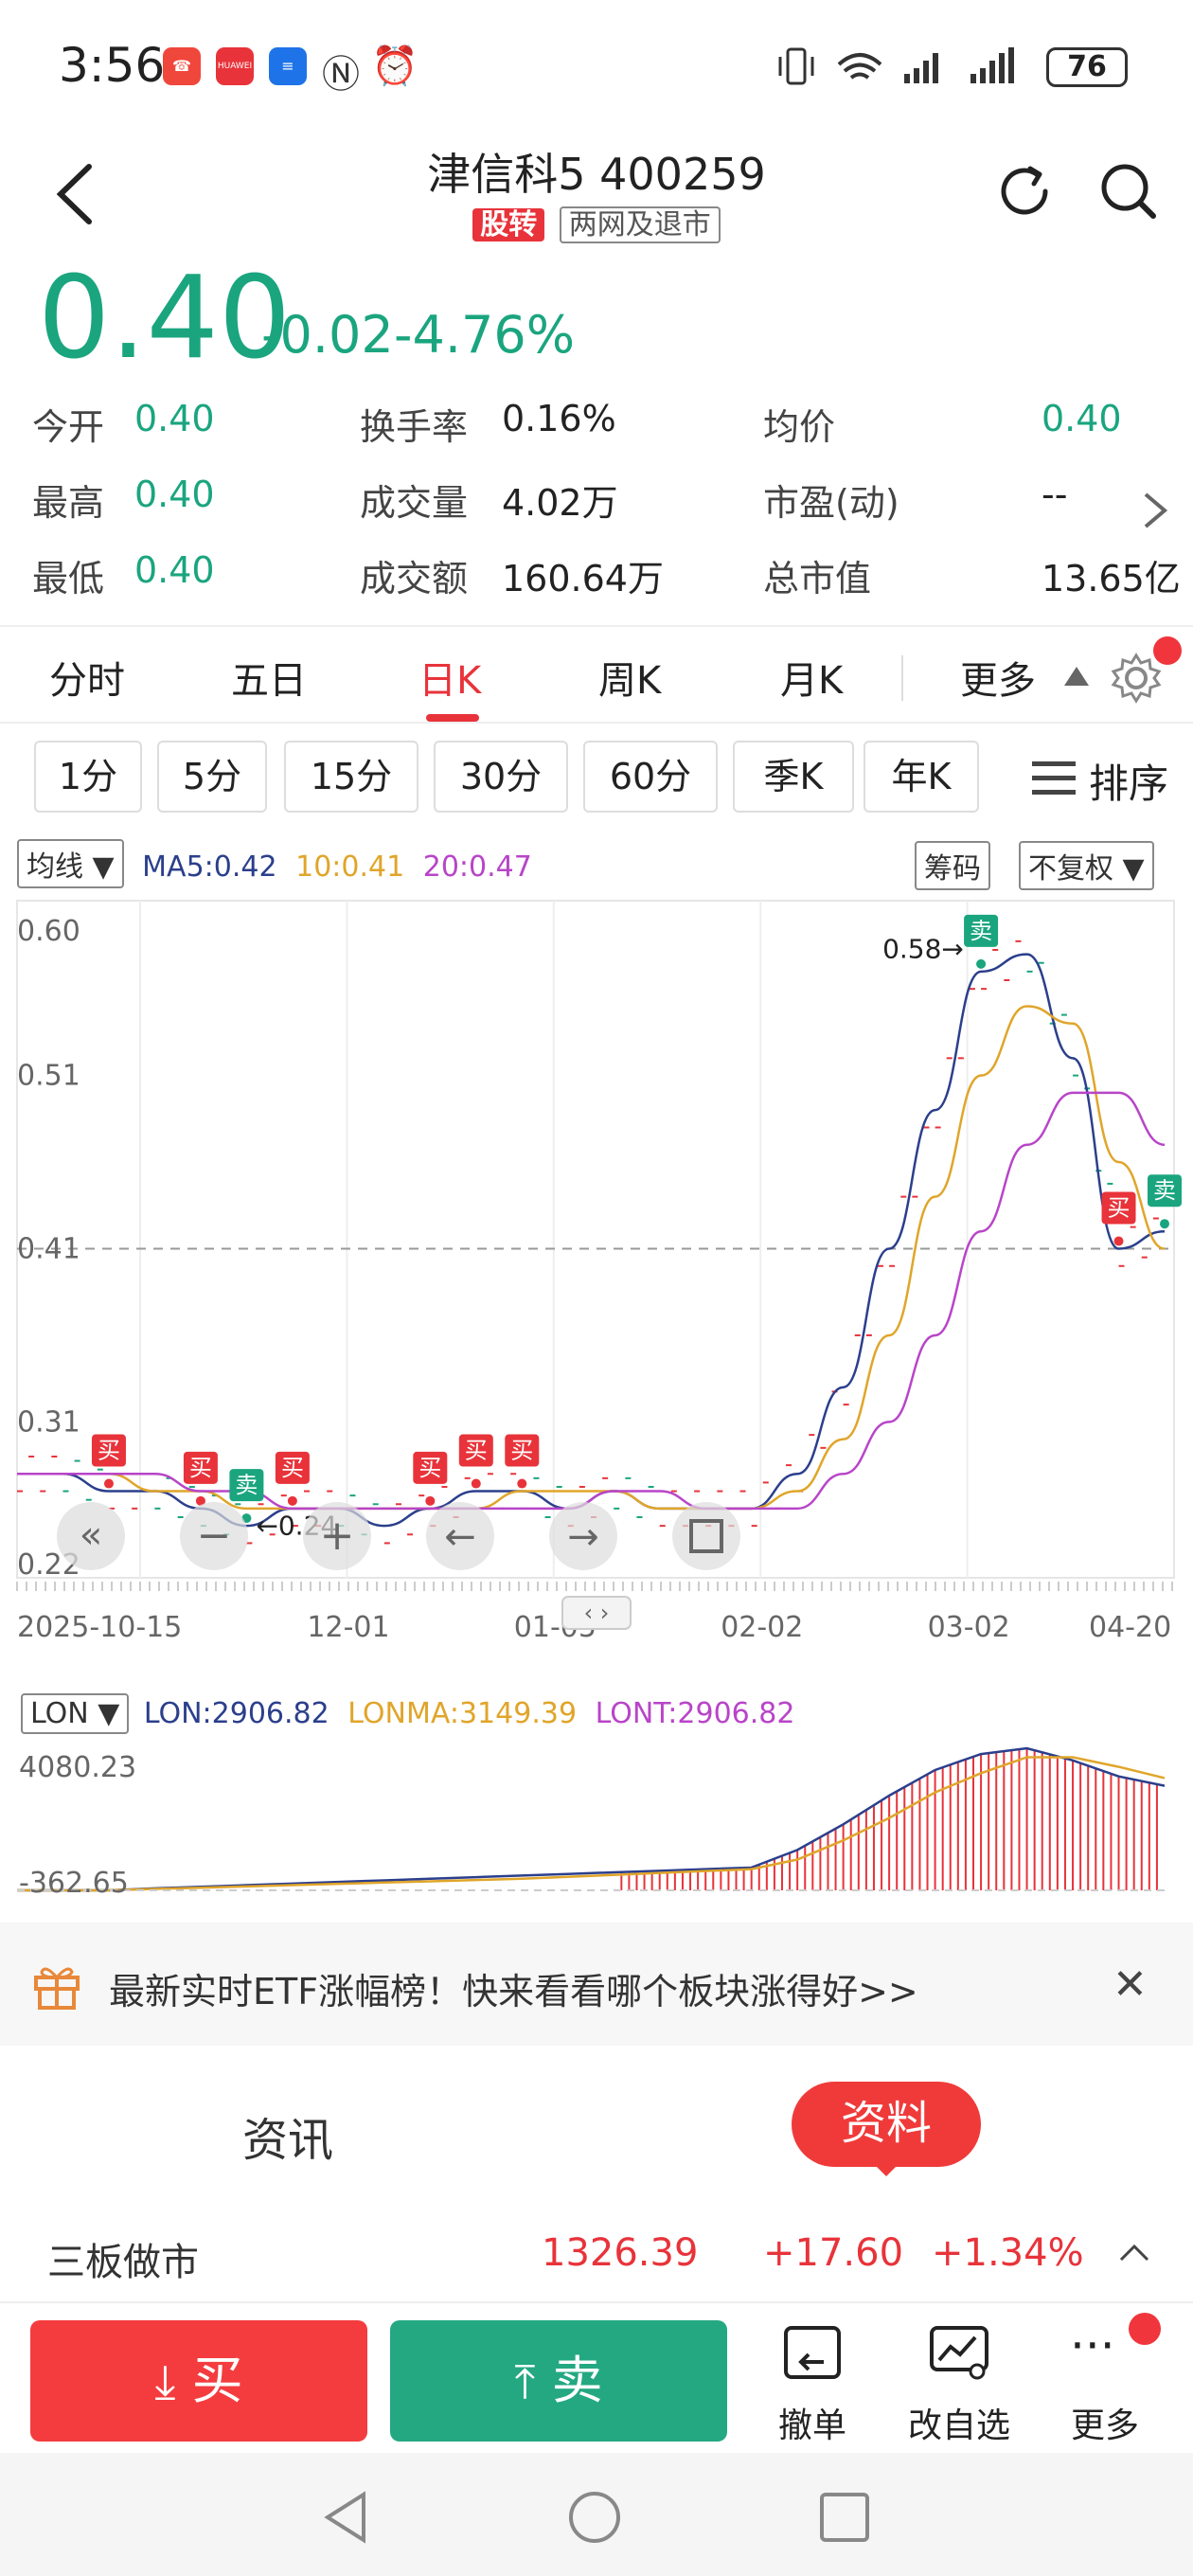  What do you see at coordinates (269, 677) in the screenshot?
I see `tab-five-day: 五日` at bounding box center [269, 677].